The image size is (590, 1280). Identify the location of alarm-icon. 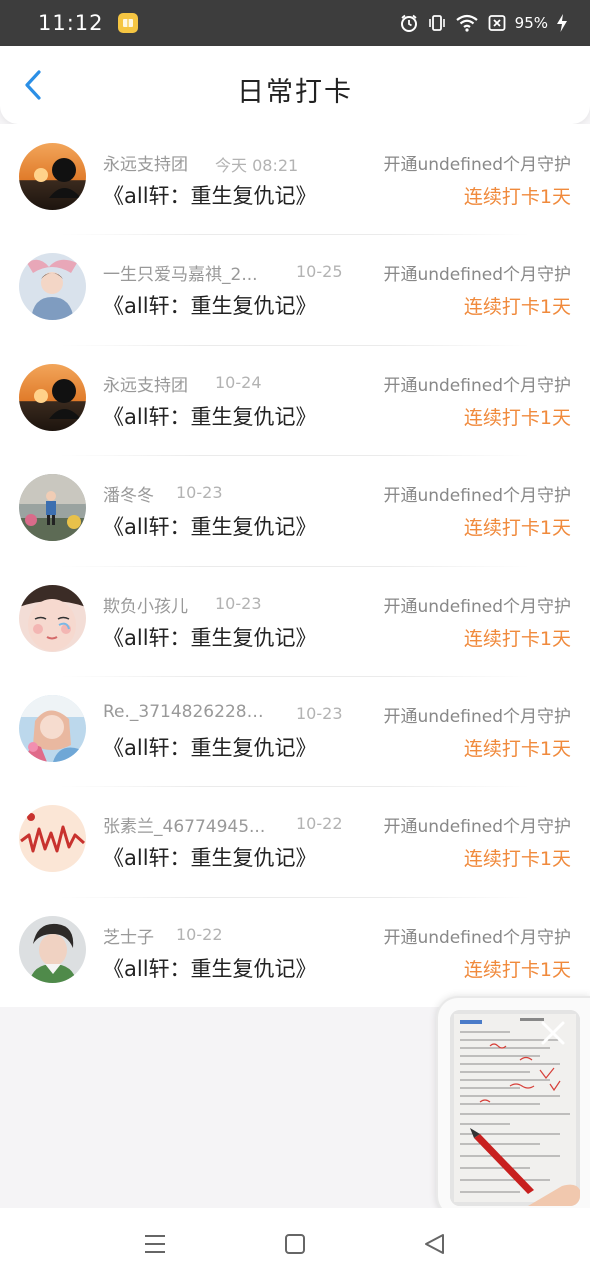
(409, 23).